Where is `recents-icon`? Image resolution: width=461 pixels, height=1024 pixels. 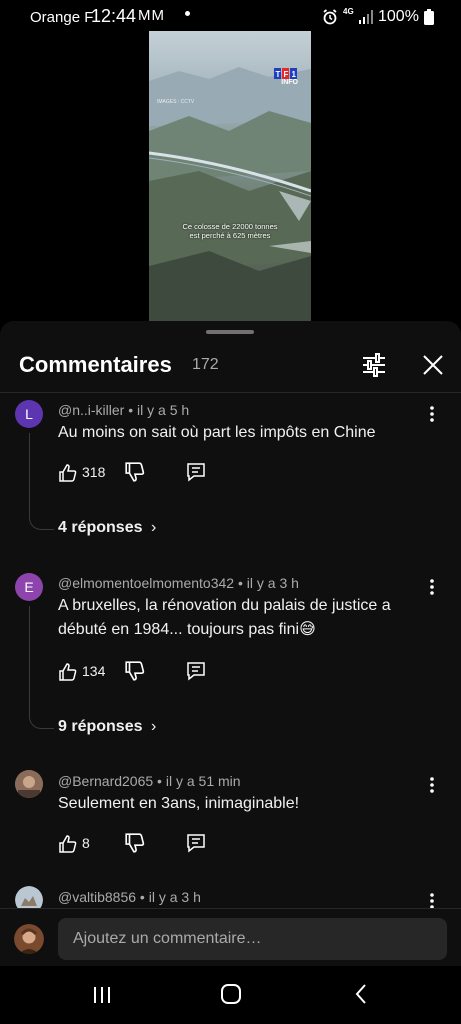 recents-icon is located at coordinates (102, 995).